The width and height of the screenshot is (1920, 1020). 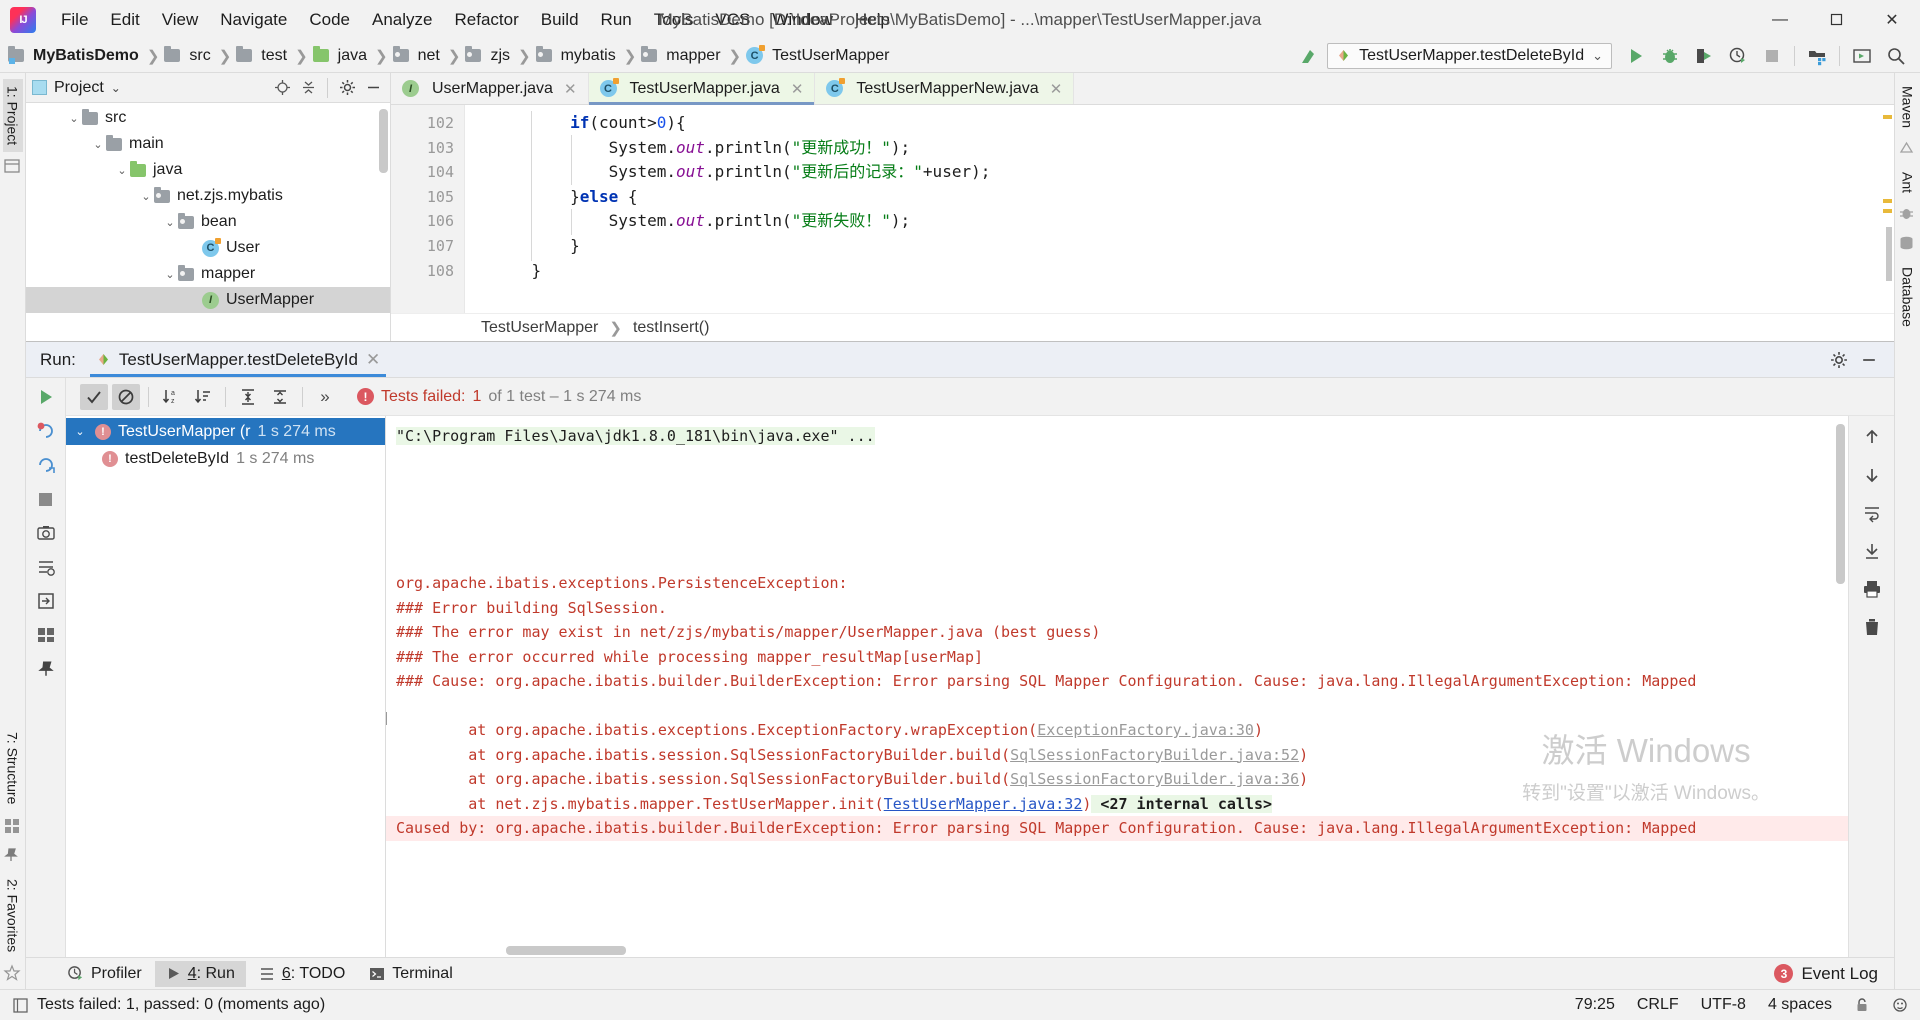 I want to click on scroll-to-end-icon, so click(x=1872, y=551).